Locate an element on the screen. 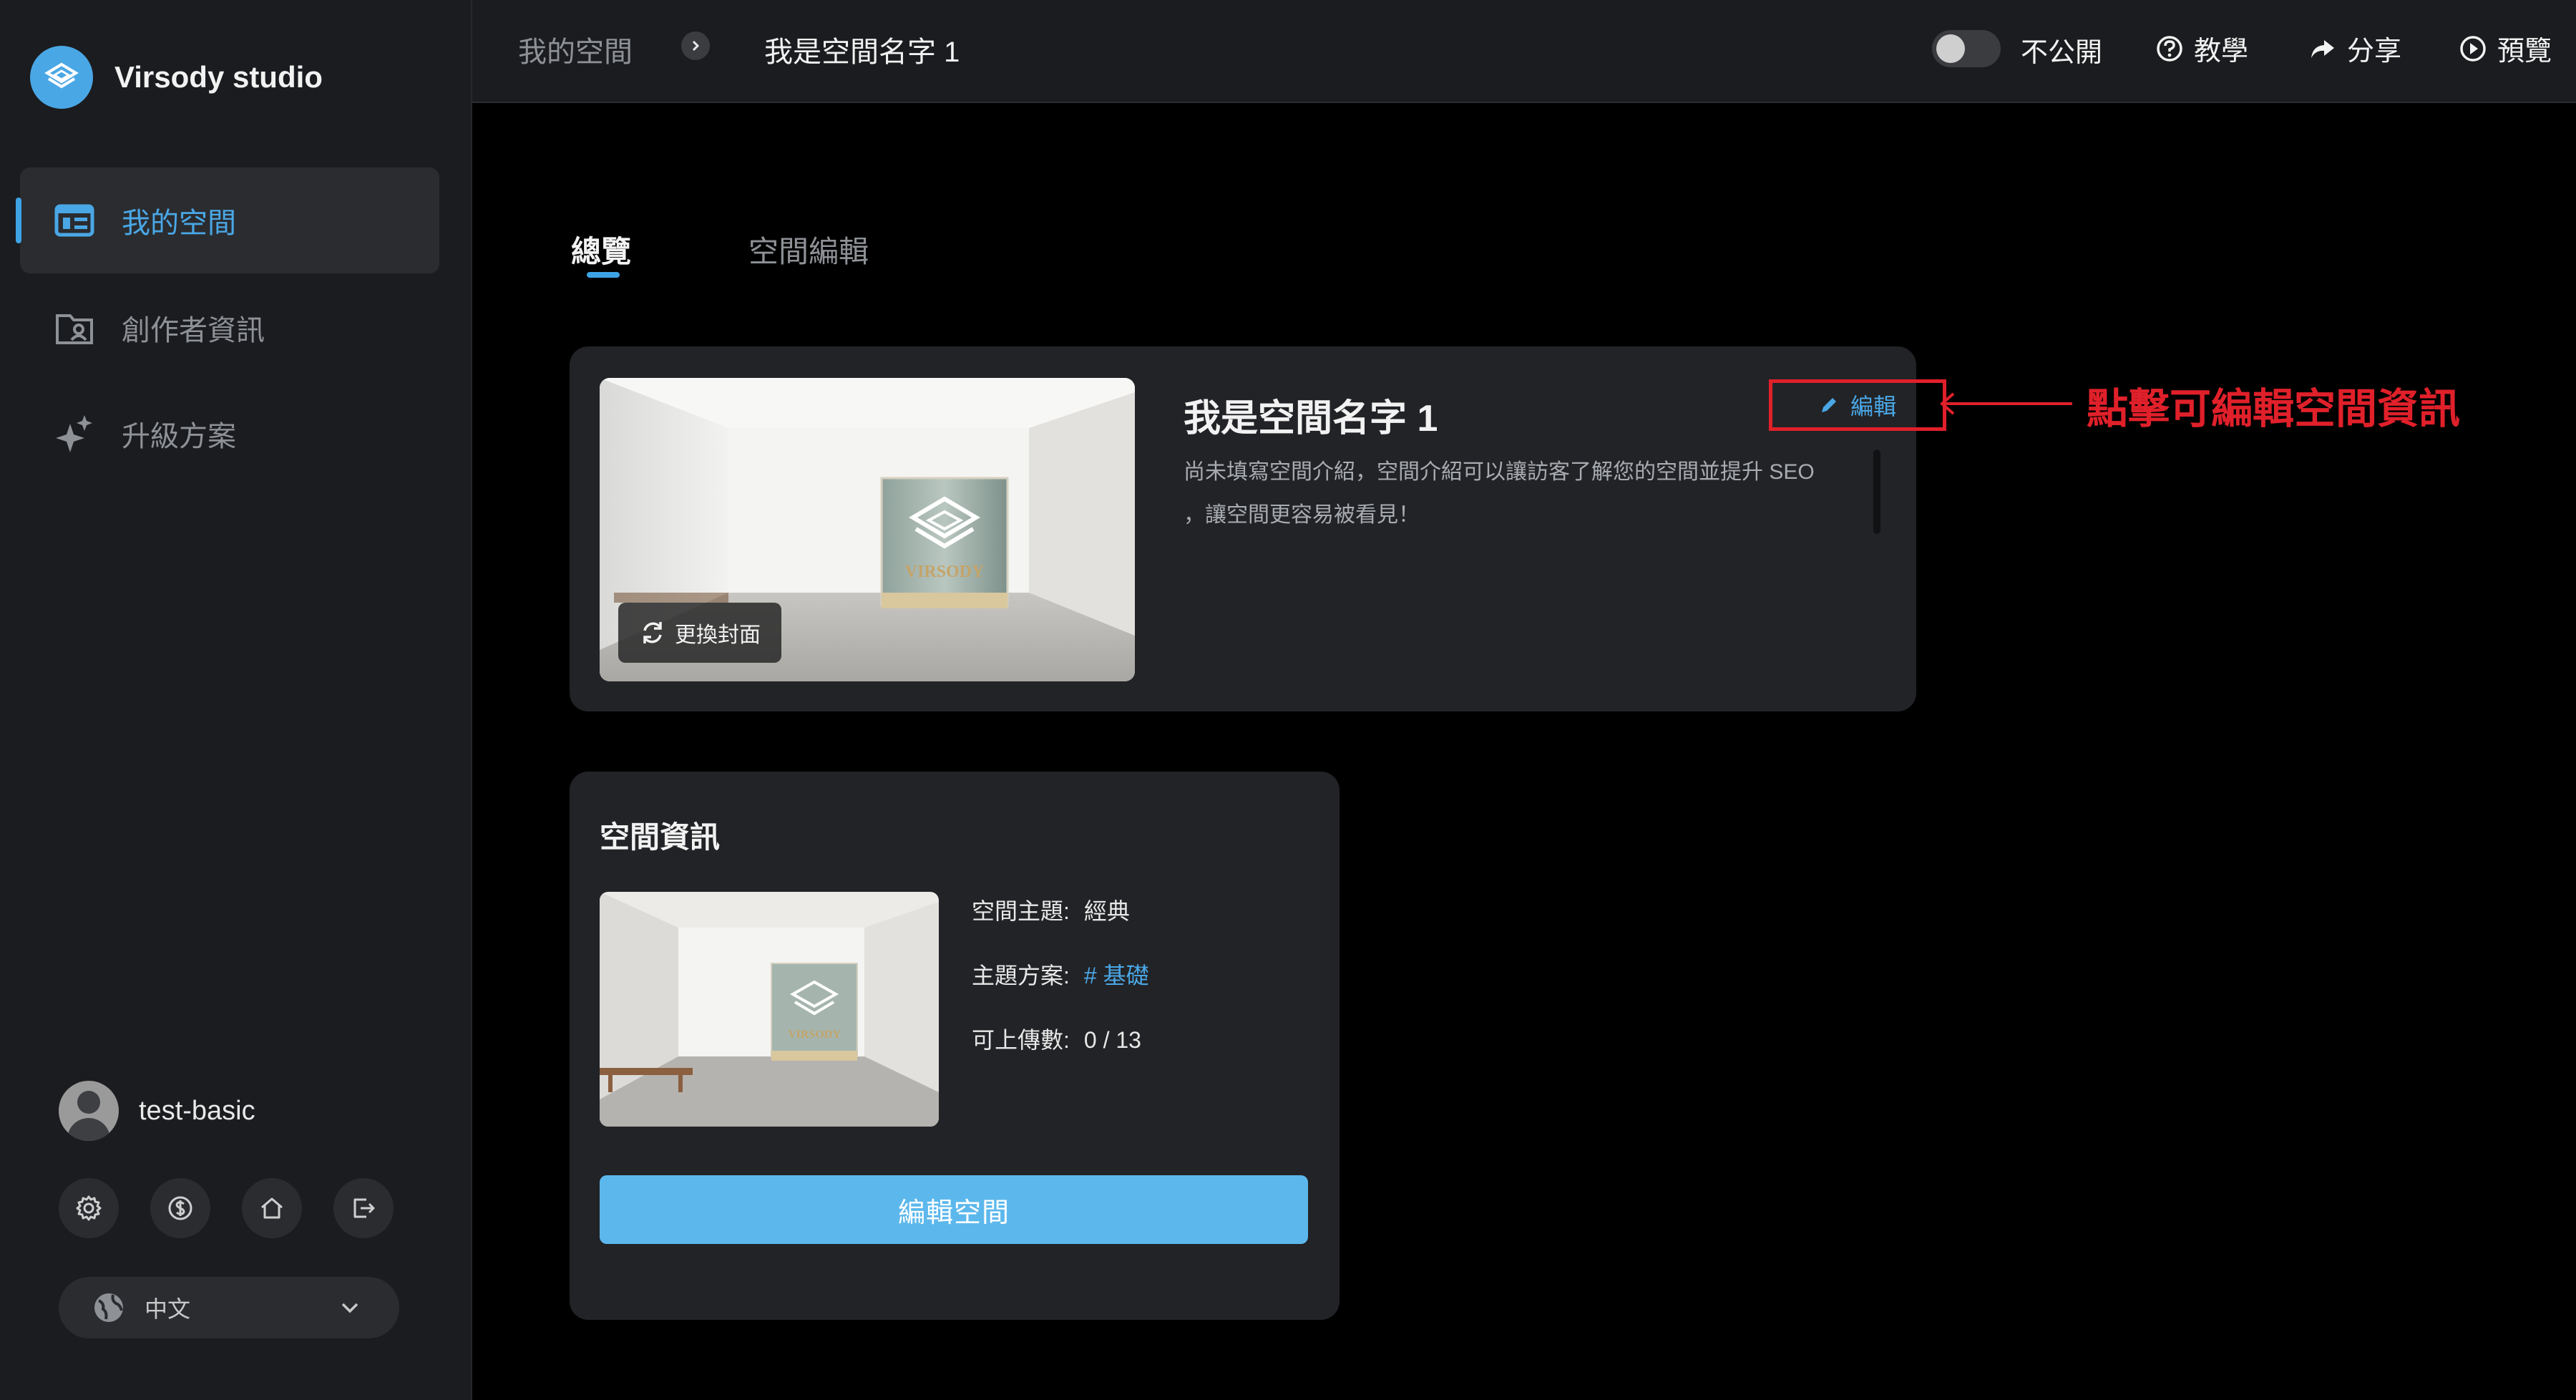  space-thumbnail: VIRSODY is located at coordinates (769, 1009).